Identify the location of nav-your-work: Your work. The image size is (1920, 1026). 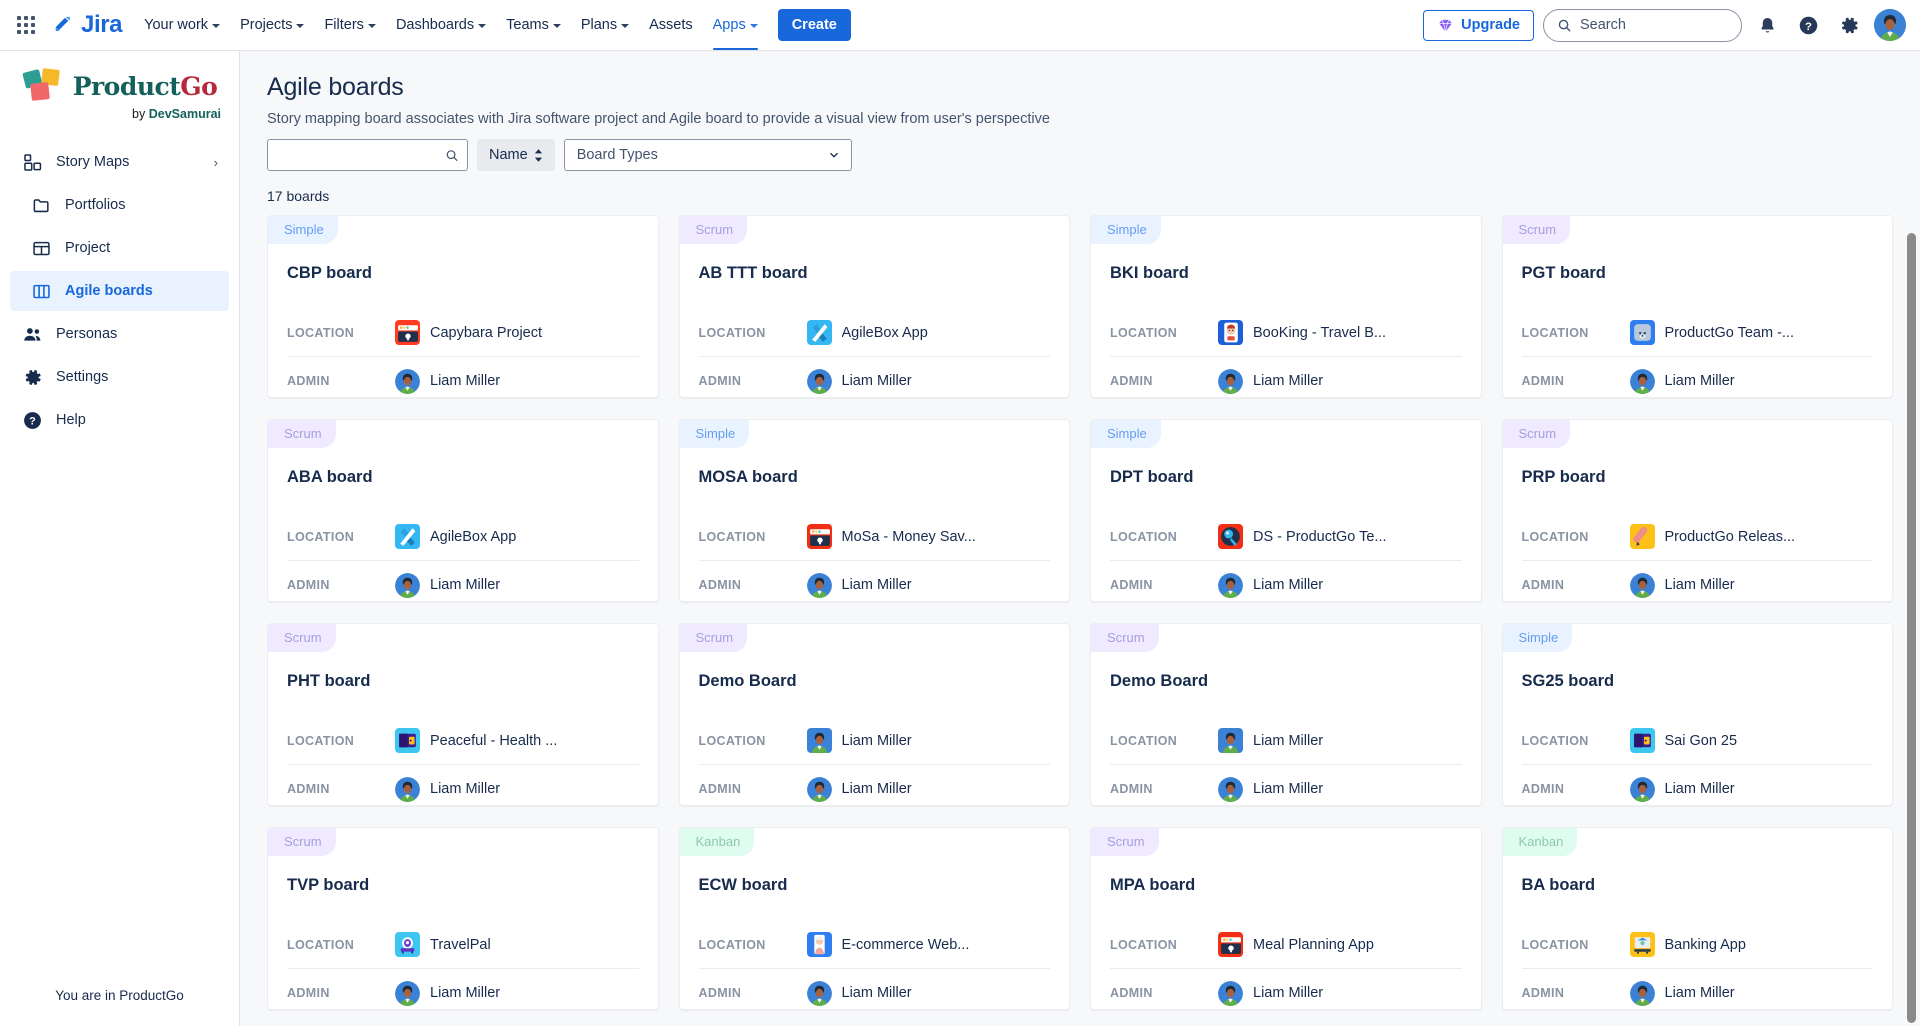
(182, 25).